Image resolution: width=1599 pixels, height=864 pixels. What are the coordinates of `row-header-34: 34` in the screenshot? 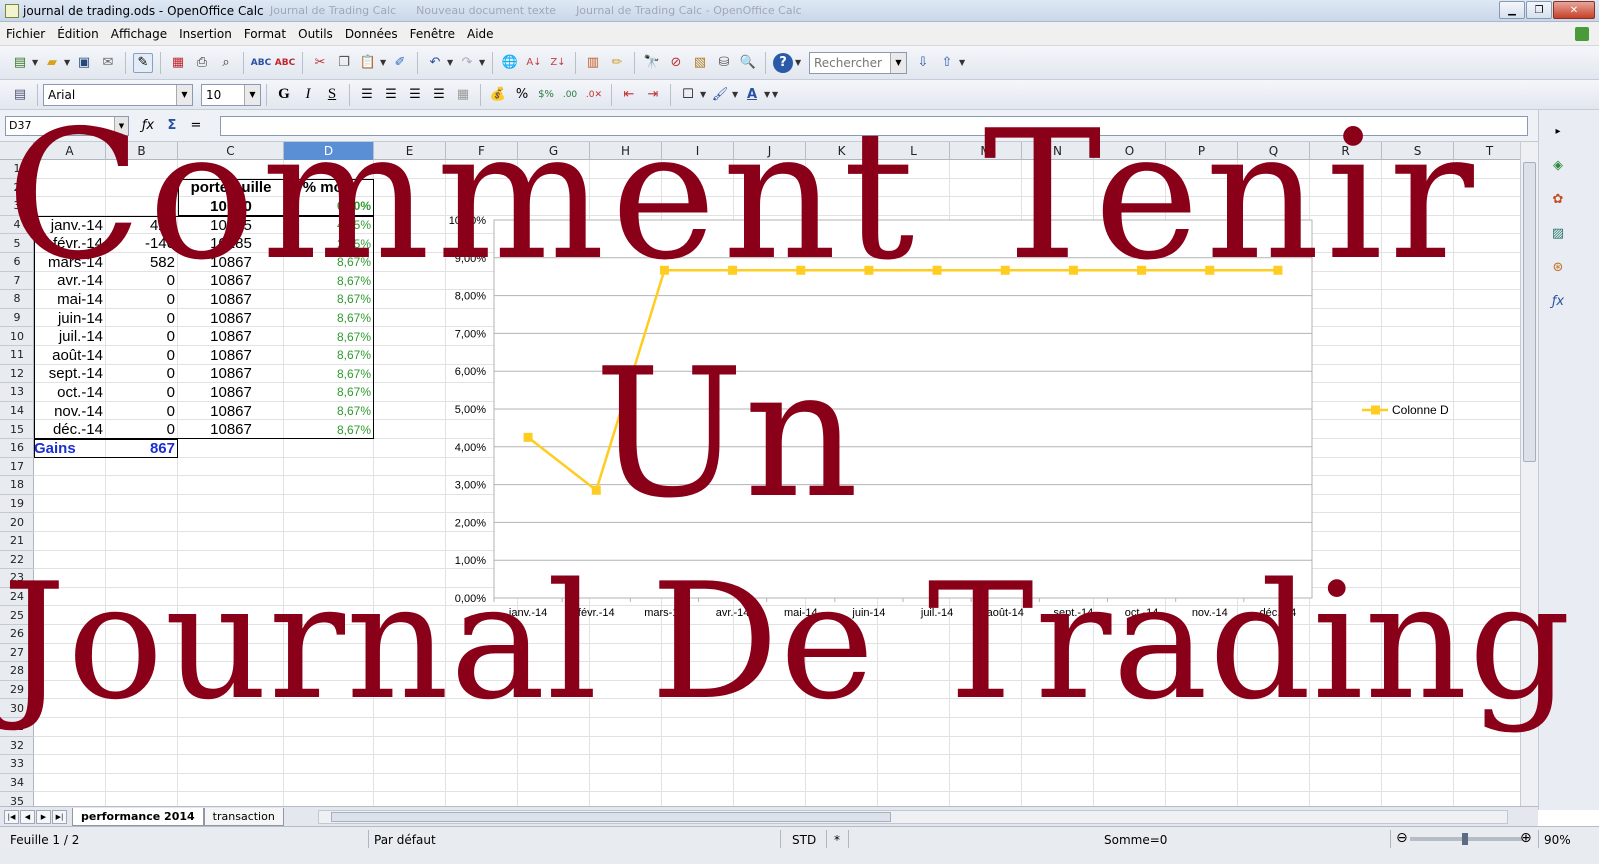 It's located at (17, 783).